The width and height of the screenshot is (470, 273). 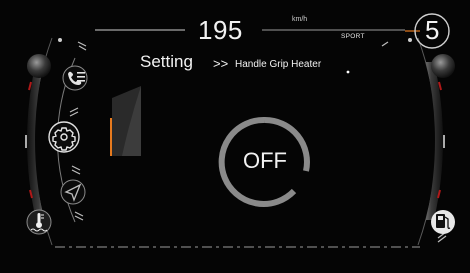 What do you see at coordinates (265, 160) in the screenshot?
I see `heater-toggle-button` at bounding box center [265, 160].